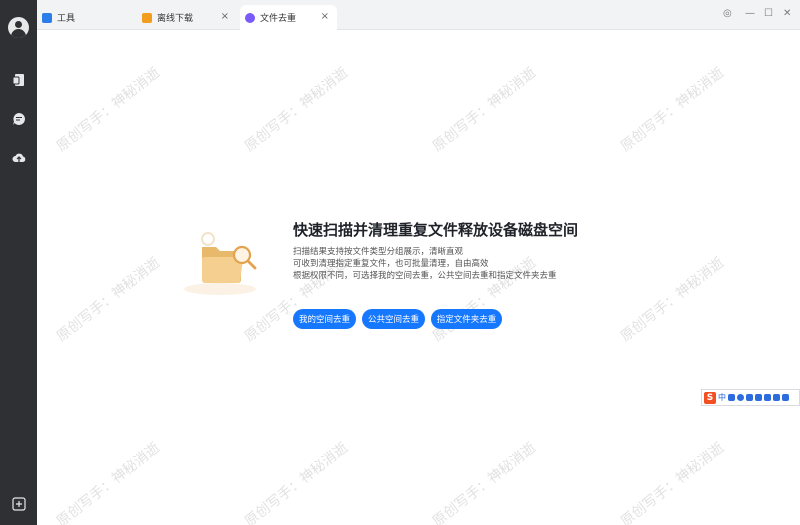 The width and height of the screenshot is (800, 525). I want to click on punctuation-icon, so click(731, 397).